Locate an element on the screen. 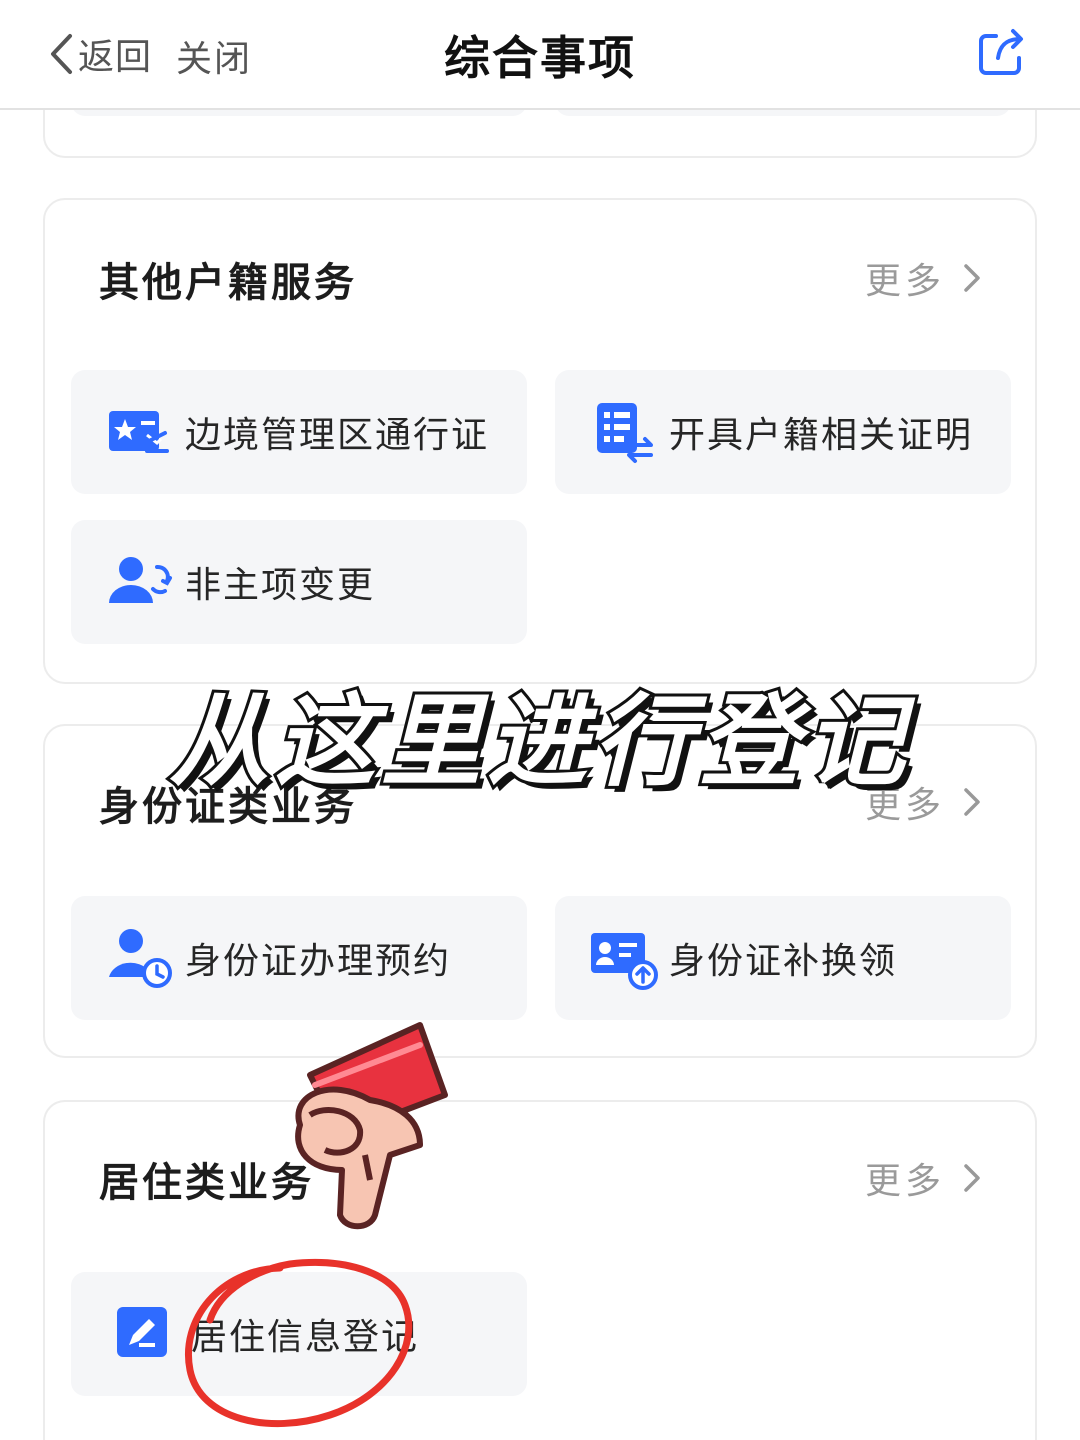 The width and height of the screenshot is (1080, 1440). tile-id-card-replacement: 身份证补换领 is located at coordinates (783, 958).